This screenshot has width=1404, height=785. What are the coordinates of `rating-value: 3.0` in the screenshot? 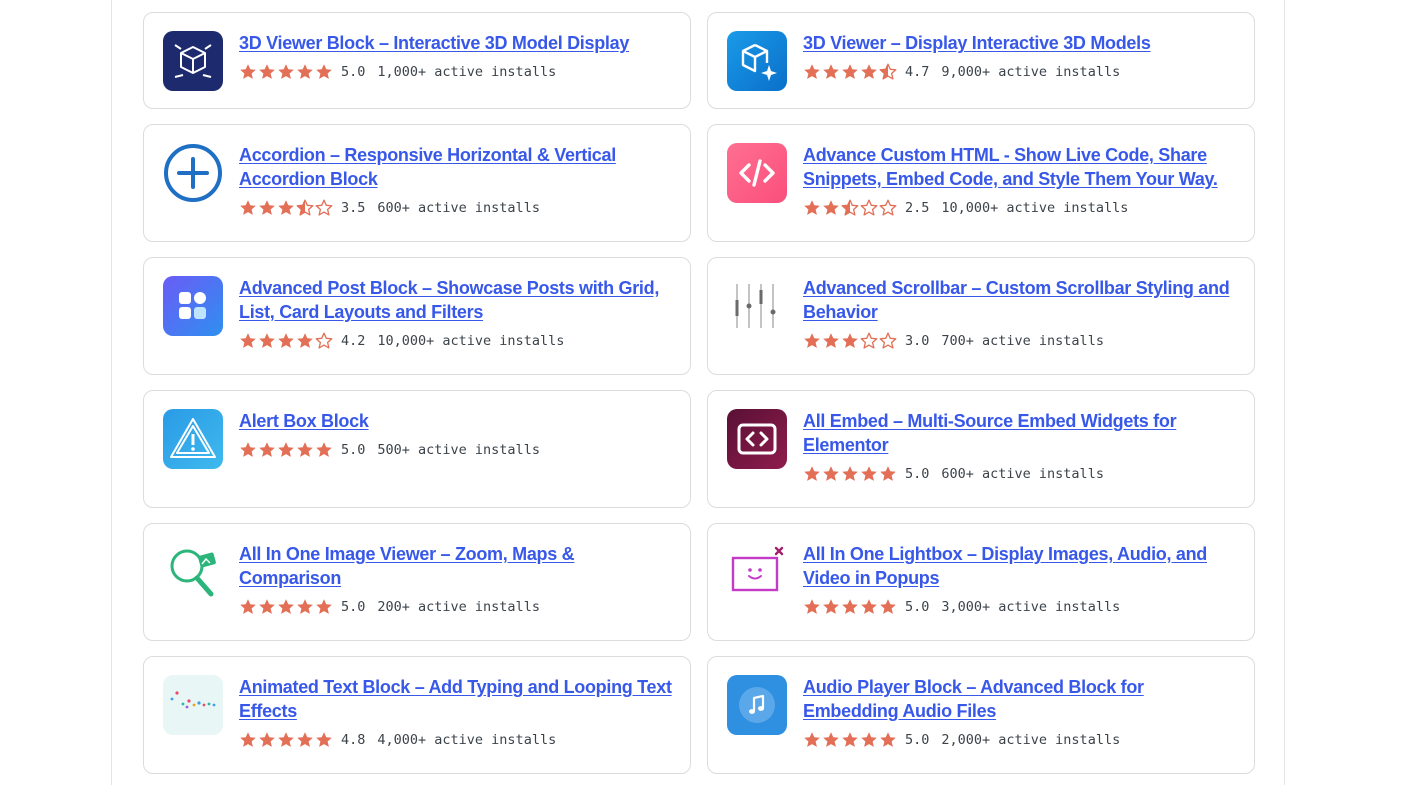 It's located at (917, 341).